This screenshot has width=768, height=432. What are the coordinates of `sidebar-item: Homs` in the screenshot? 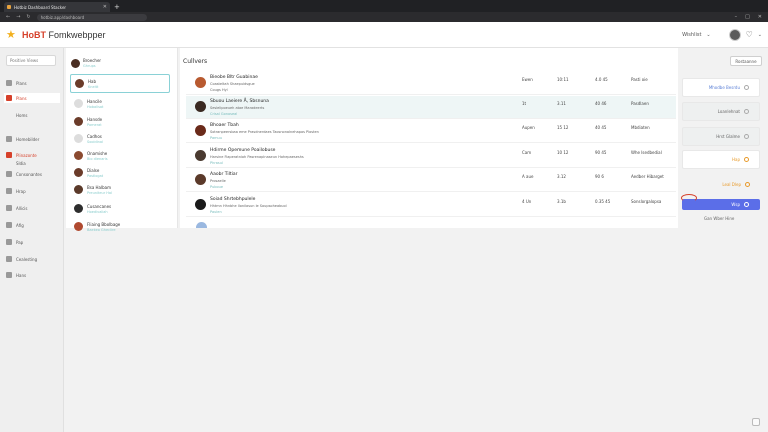 It's located at (32, 115).